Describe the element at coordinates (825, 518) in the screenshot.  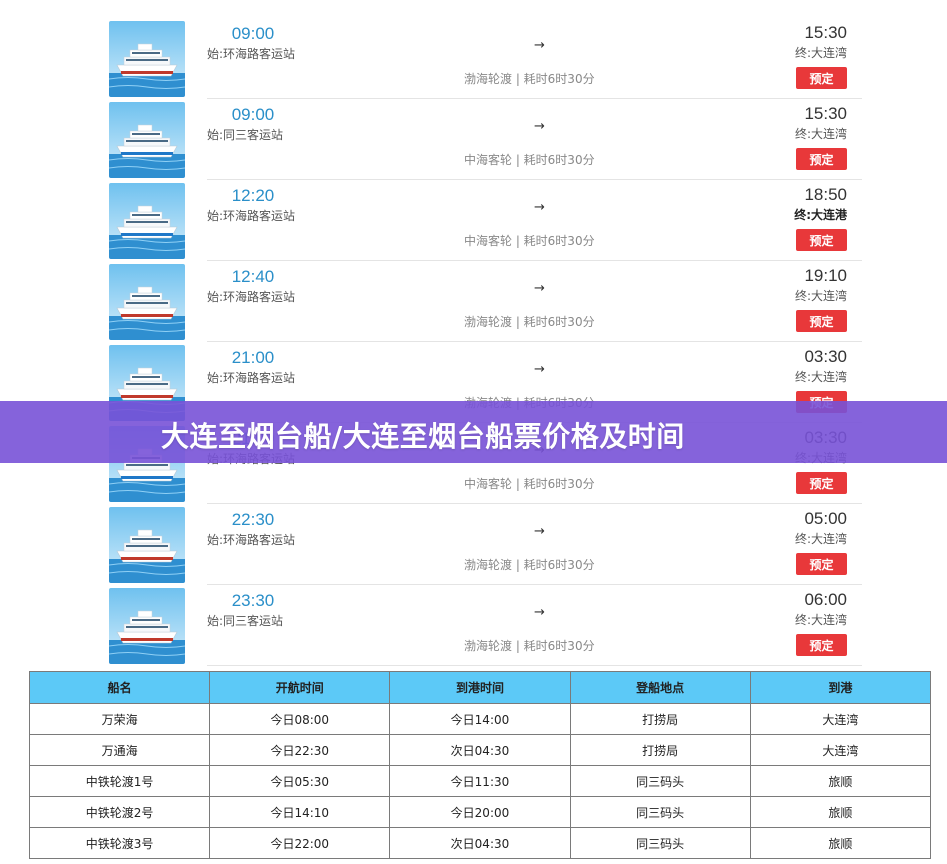
I see `arrival-time: 05:00` at that location.